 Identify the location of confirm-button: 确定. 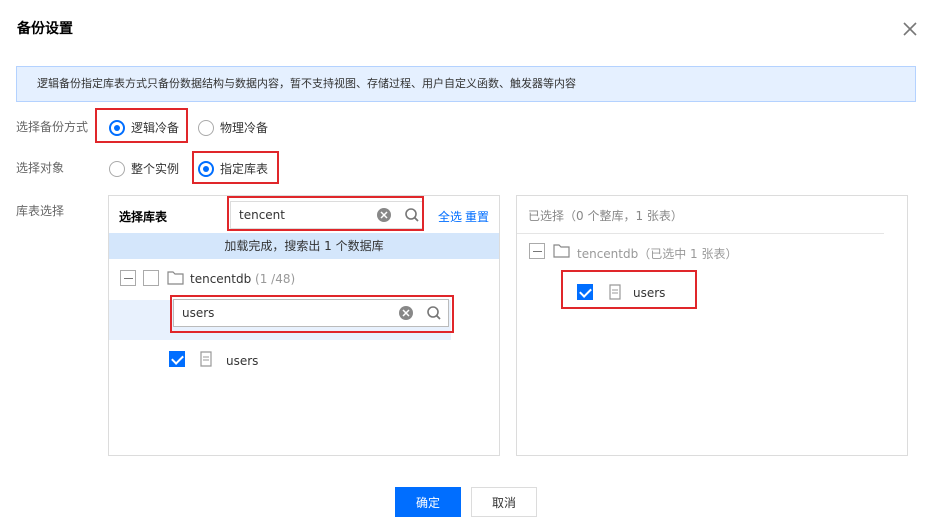
(428, 502).